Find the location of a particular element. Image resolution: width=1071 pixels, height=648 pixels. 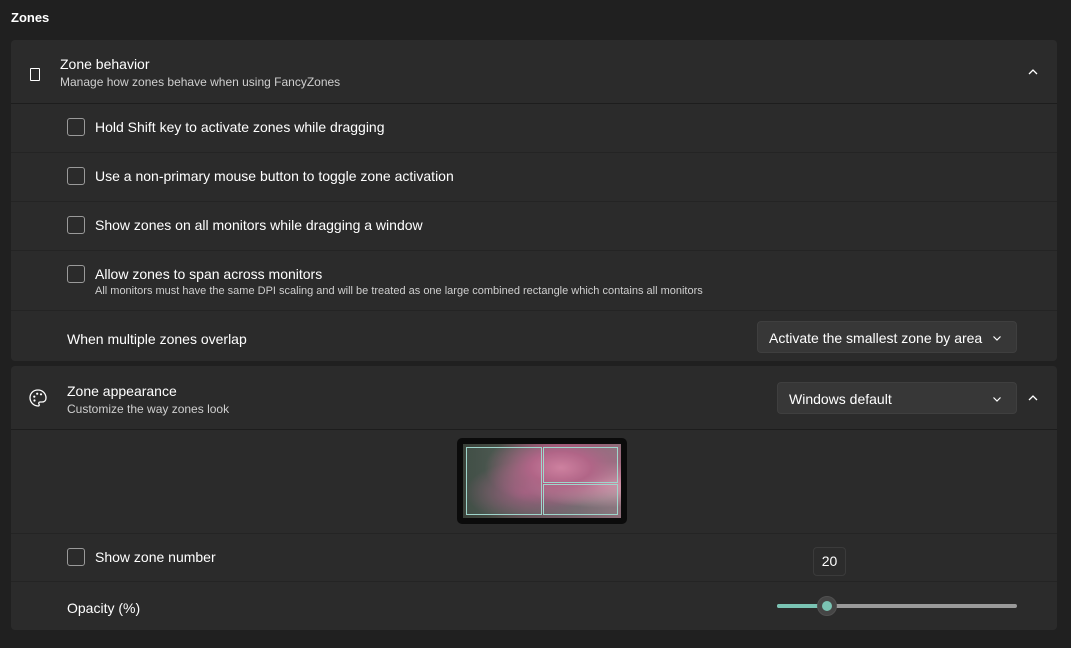

overlap-label: When multiple zones overlap is located at coordinates (157, 339).